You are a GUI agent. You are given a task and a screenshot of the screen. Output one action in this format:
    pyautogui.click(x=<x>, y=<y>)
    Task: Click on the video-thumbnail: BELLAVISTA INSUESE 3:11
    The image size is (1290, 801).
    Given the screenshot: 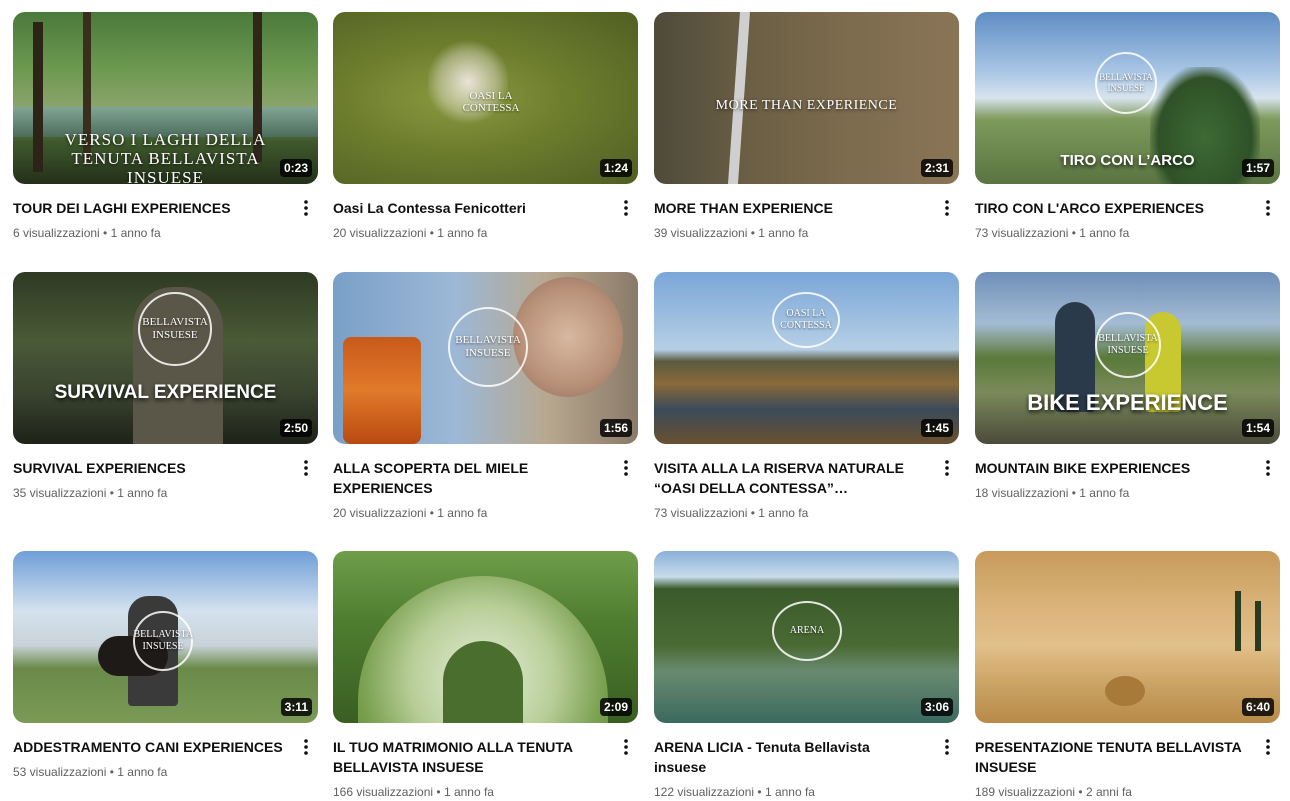 What is the action you would take?
    pyautogui.click(x=165, y=637)
    